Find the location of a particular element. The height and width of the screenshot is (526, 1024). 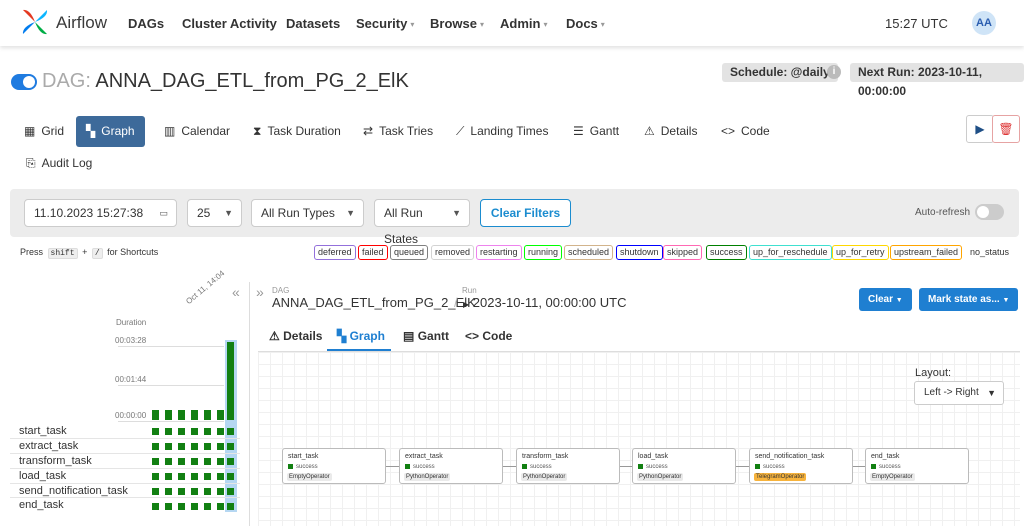

state-badge-success: success is located at coordinates (726, 252).